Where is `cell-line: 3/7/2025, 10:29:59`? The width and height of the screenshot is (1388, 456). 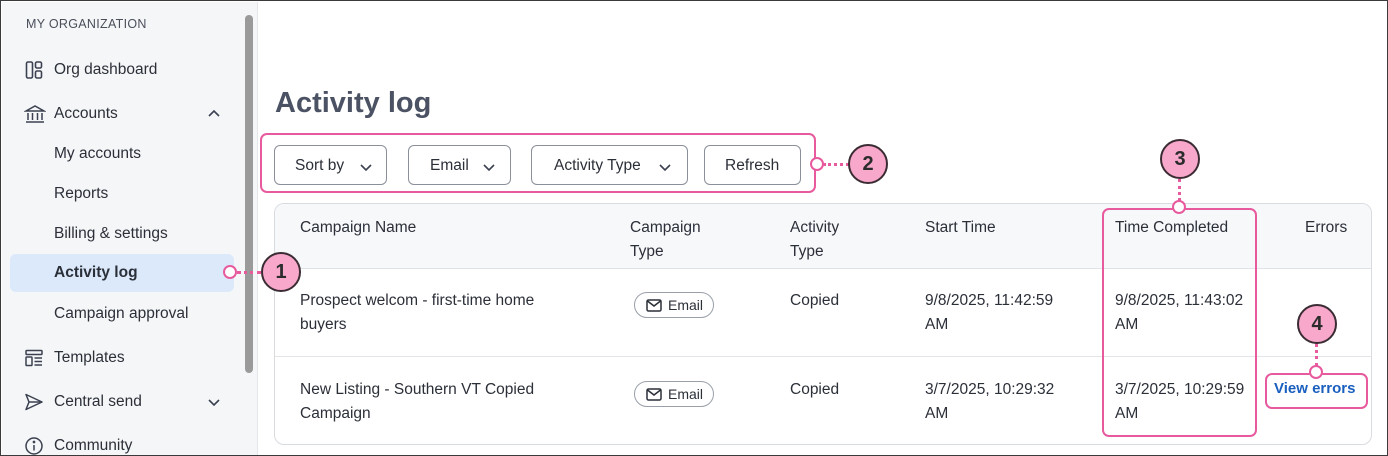
cell-line: 3/7/2025, 10:29:59 is located at coordinates (1180, 389).